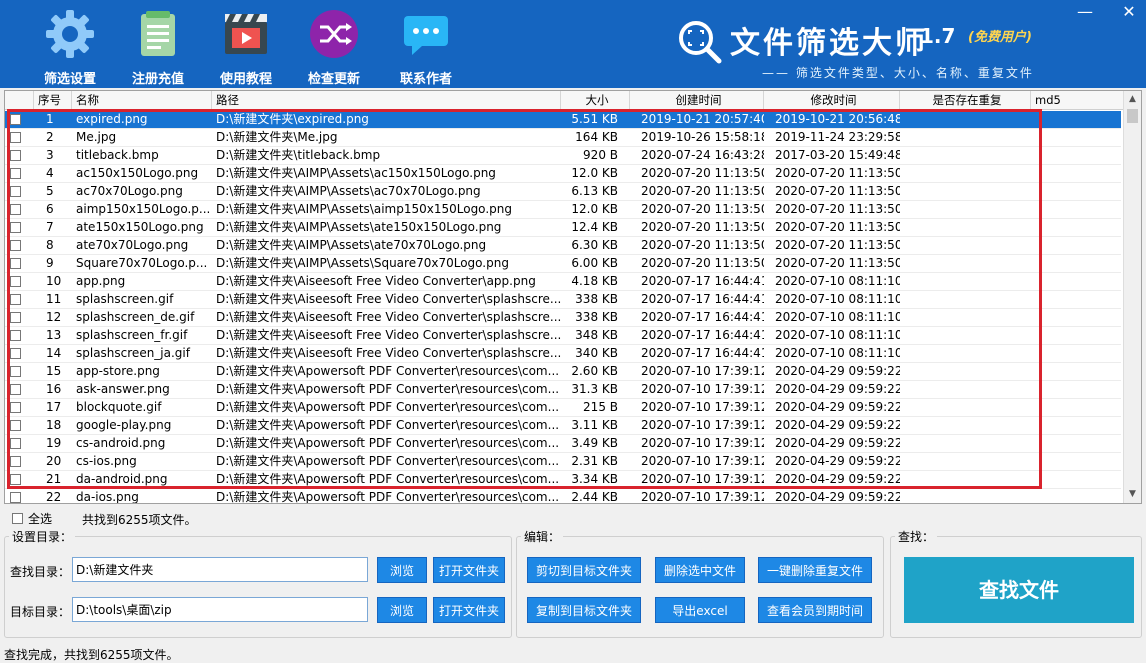  I want to click on delete-duplicates-button: 一键删除重复文件, so click(815, 570).